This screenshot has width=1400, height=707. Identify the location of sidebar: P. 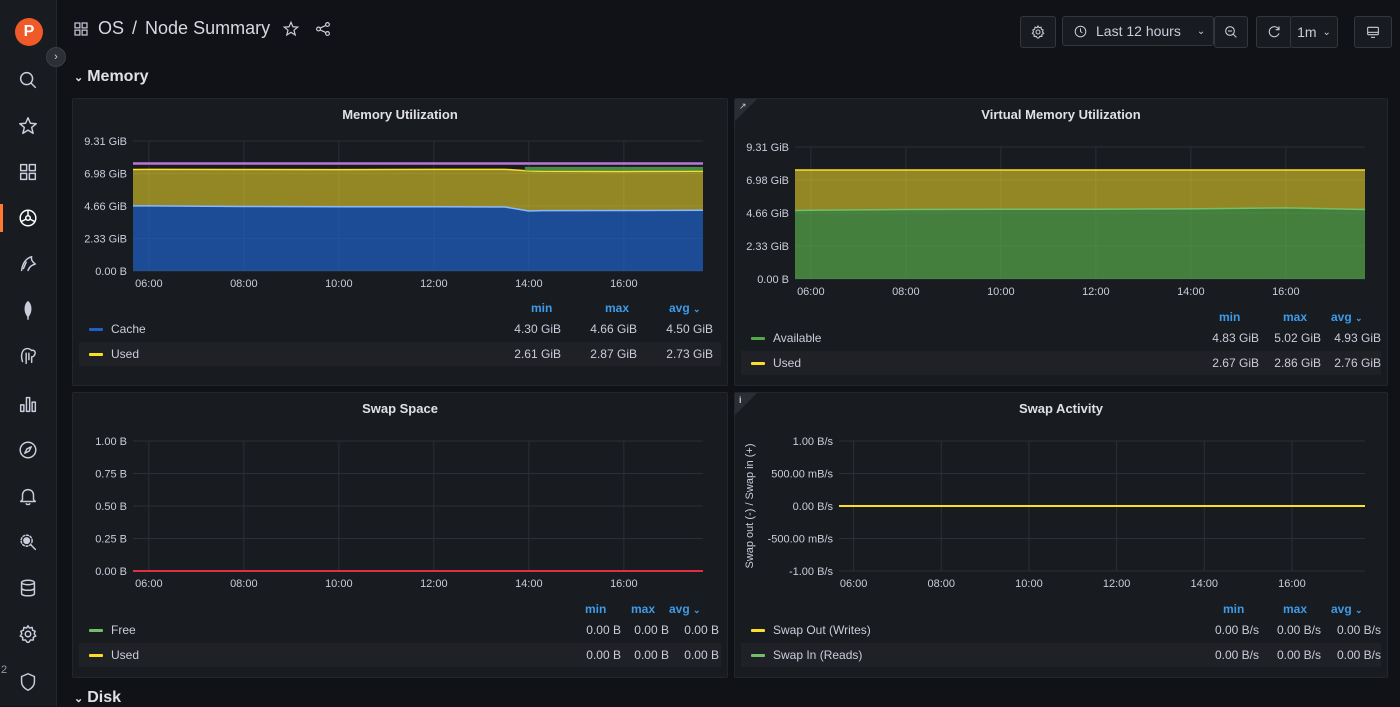
(28, 353).